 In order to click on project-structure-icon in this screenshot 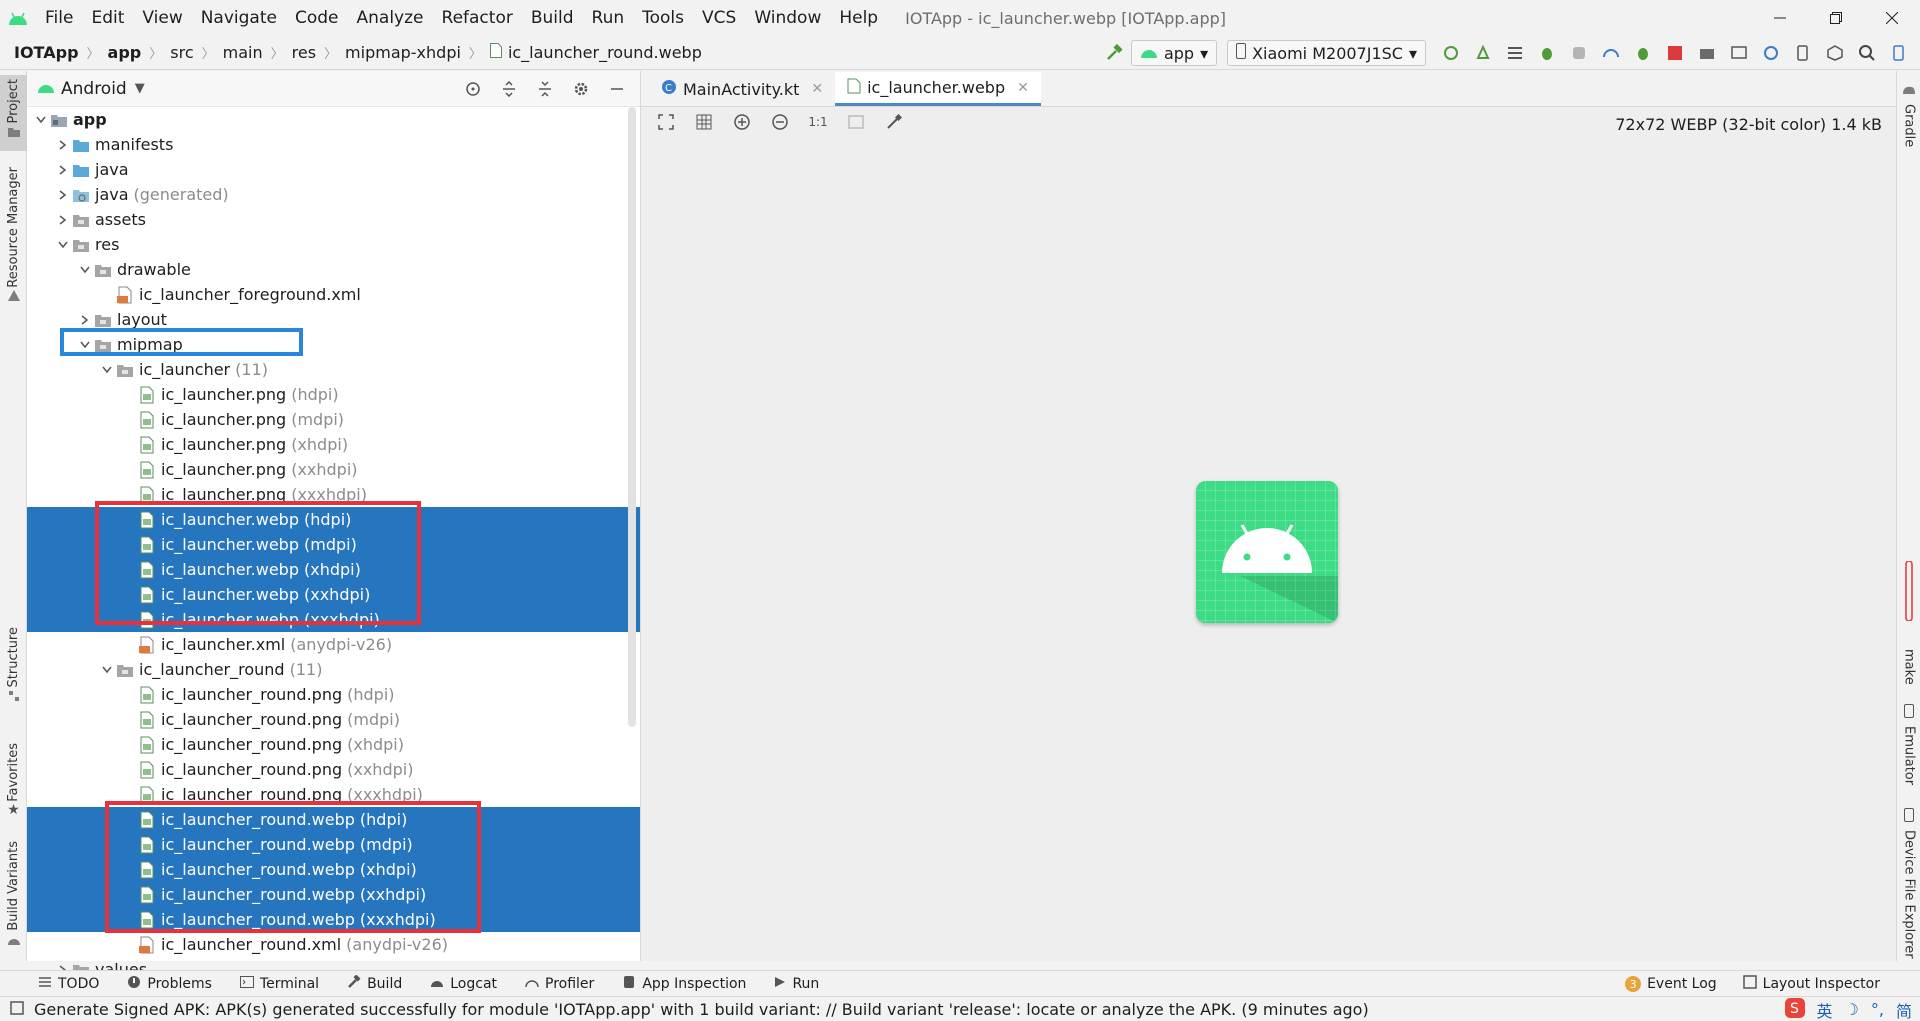, I will do `click(1707, 53)`.